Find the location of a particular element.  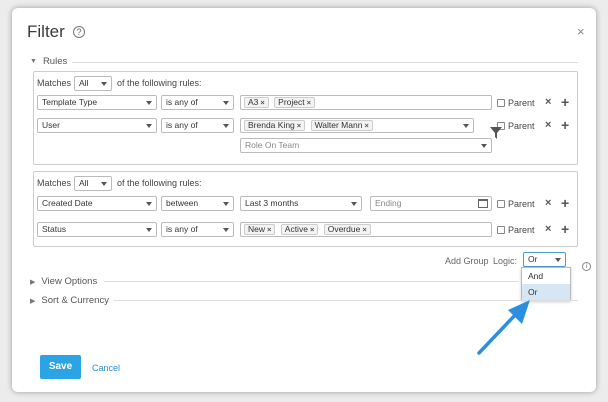

value-multiselect: Brenda King × Walter Mann × is located at coordinates (357, 125).